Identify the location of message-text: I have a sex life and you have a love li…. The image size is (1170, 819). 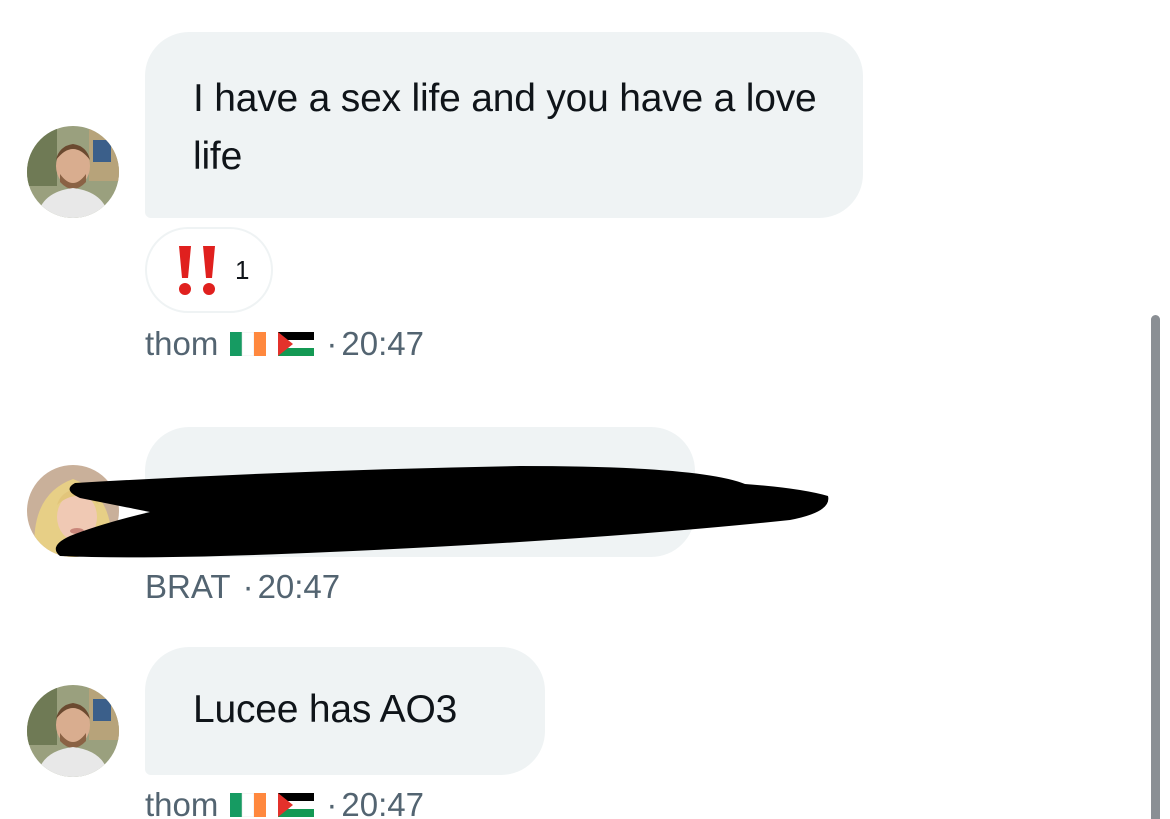
(505, 127).